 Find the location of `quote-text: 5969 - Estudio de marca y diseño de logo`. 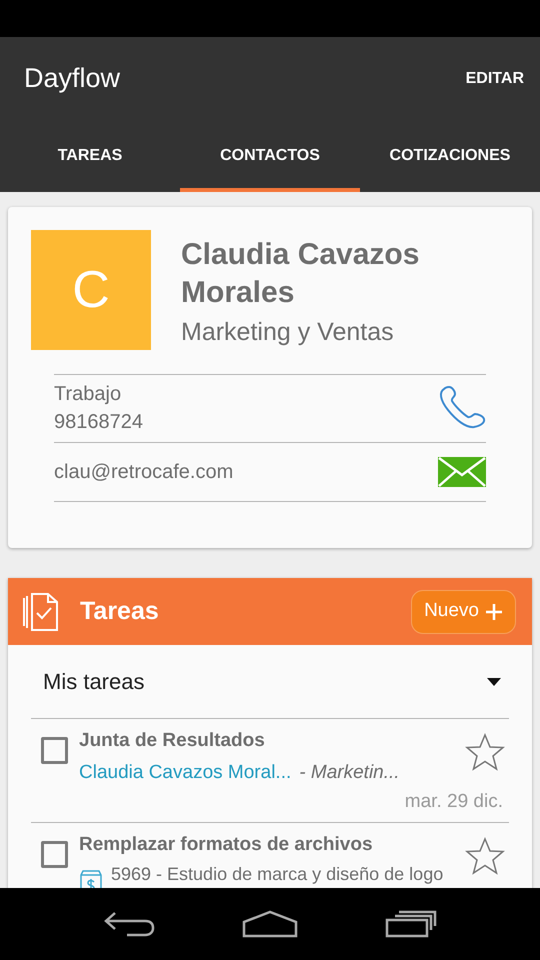

quote-text: 5969 - Estudio de marca y diseño de logo is located at coordinates (277, 874).